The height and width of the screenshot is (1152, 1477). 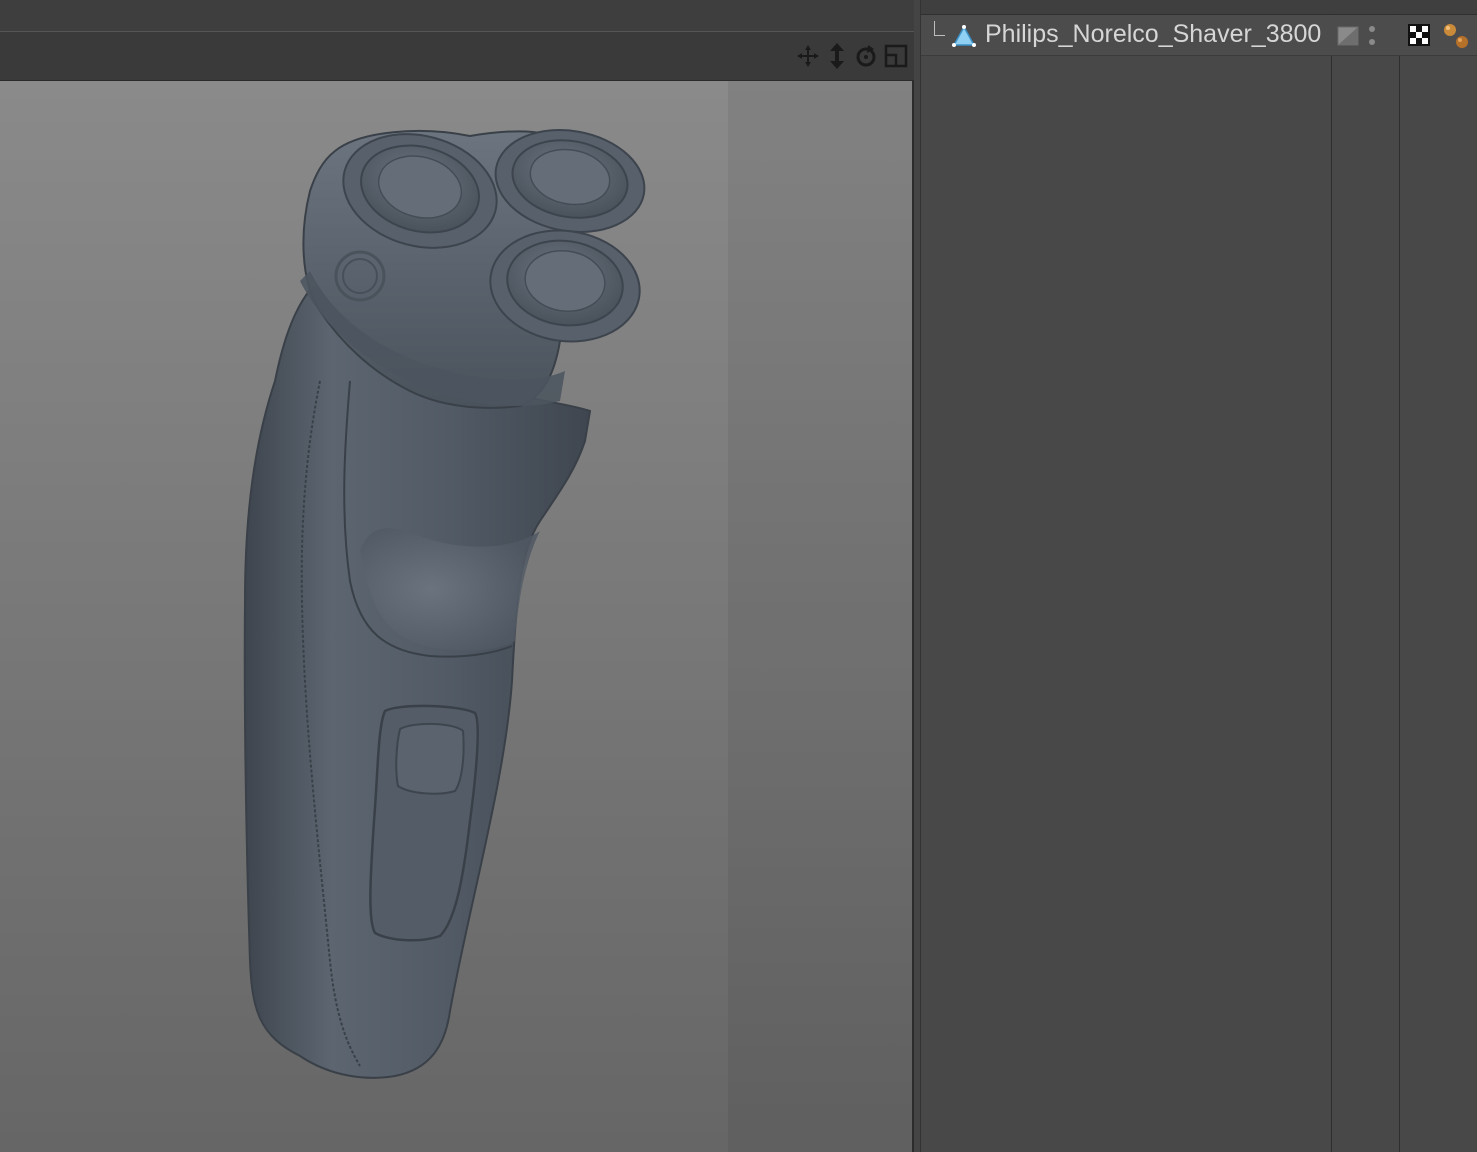 I want to click on maximize-icon, so click(x=896, y=56).